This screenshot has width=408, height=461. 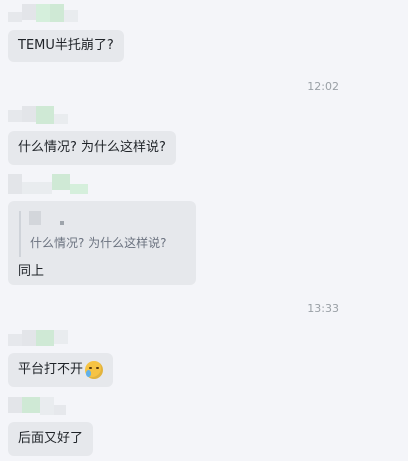 I want to click on message-text: 什么情况? 为什么这样说?, so click(x=92, y=147).